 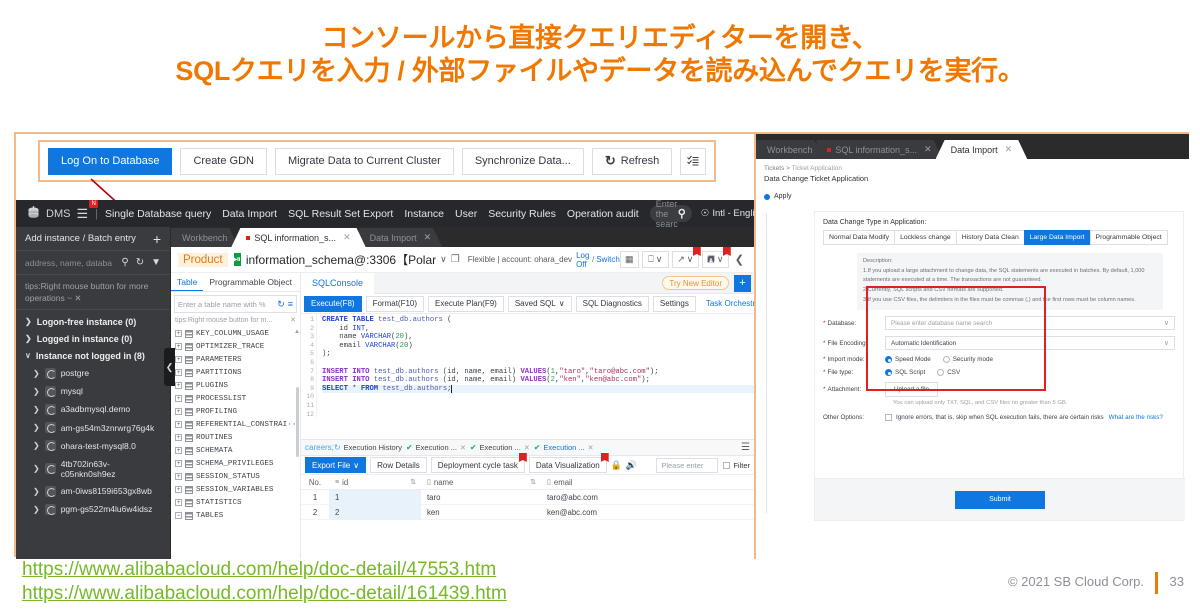 What do you see at coordinates (187, 282) in the screenshot?
I see `tab-table: Table` at bounding box center [187, 282].